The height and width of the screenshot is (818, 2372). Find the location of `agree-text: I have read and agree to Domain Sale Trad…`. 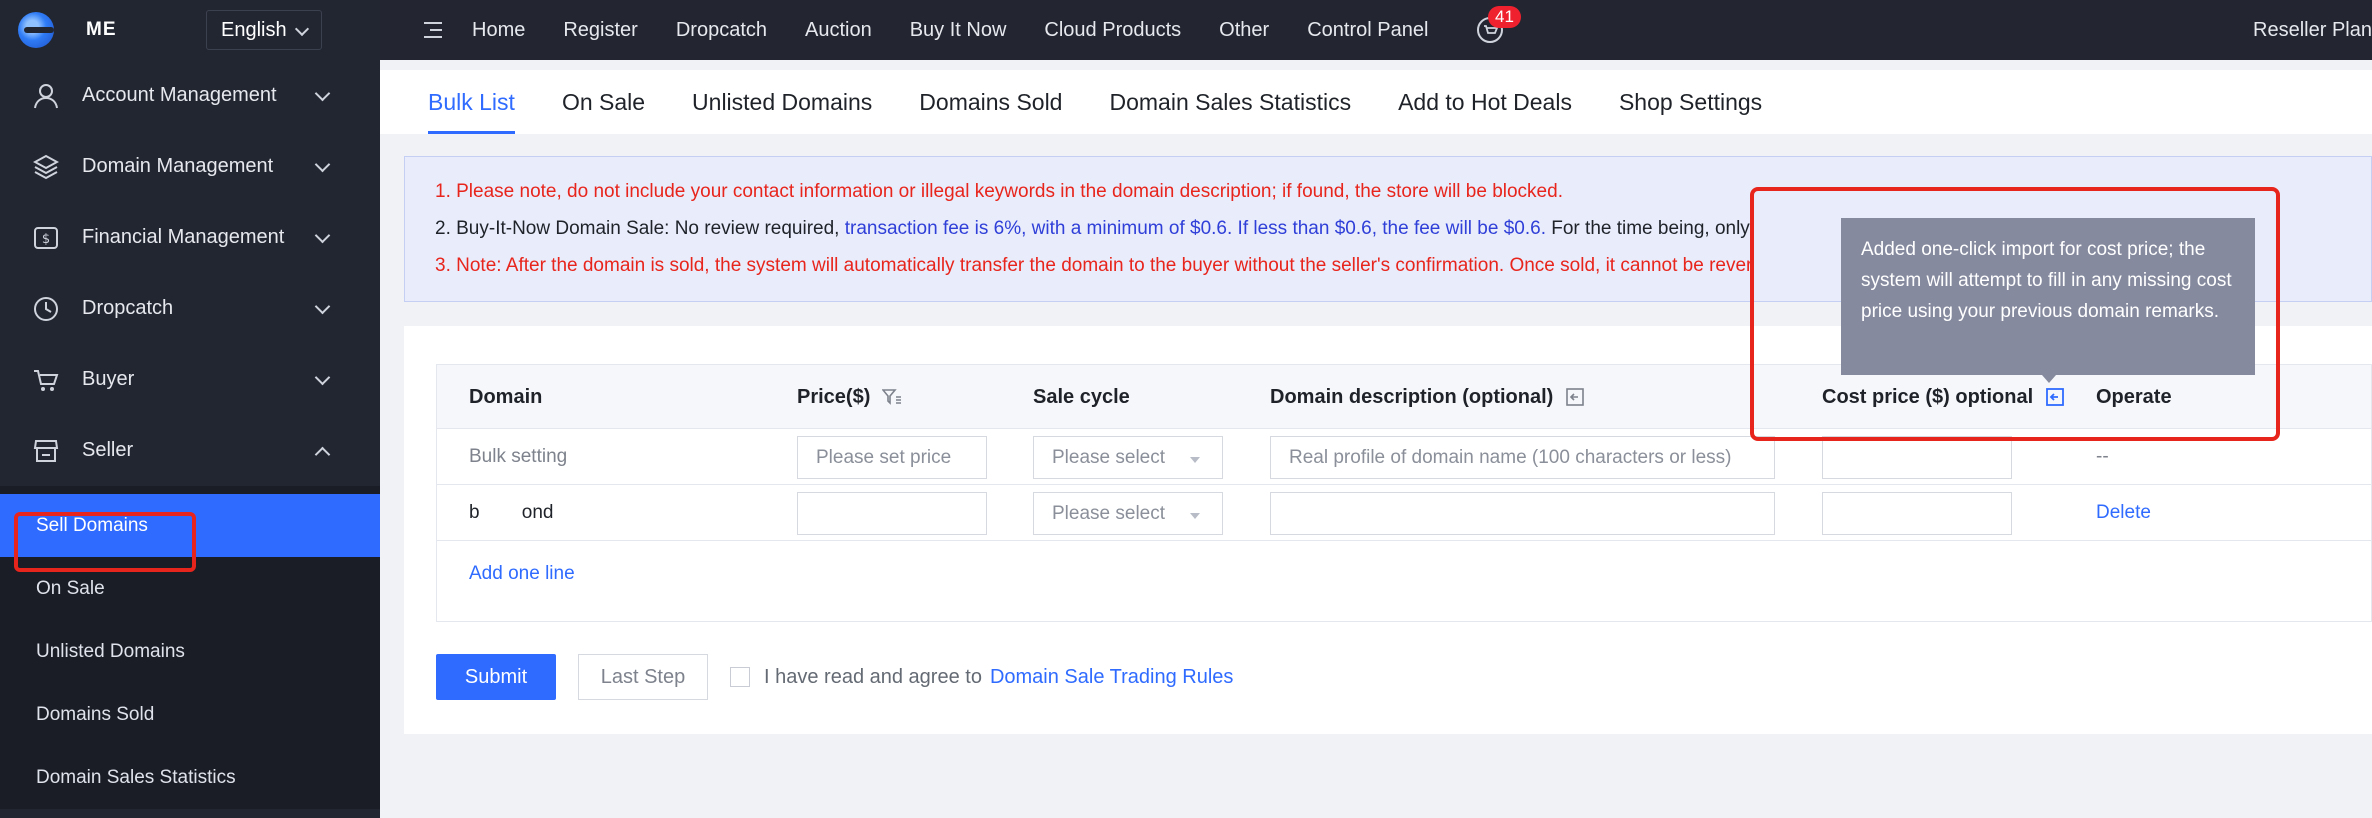

agree-text: I have read and agree to Domain Sale Trad… is located at coordinates (998, 677).